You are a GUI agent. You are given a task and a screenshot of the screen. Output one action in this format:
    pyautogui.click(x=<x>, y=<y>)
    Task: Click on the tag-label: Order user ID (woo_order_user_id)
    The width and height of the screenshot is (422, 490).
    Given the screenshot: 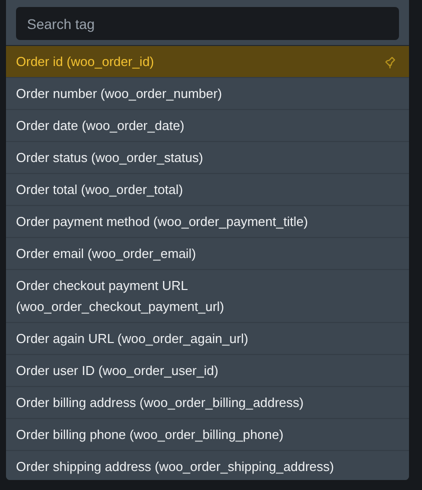 What is the action you would take?
    pyautogui.click(x=118, y=371)
    